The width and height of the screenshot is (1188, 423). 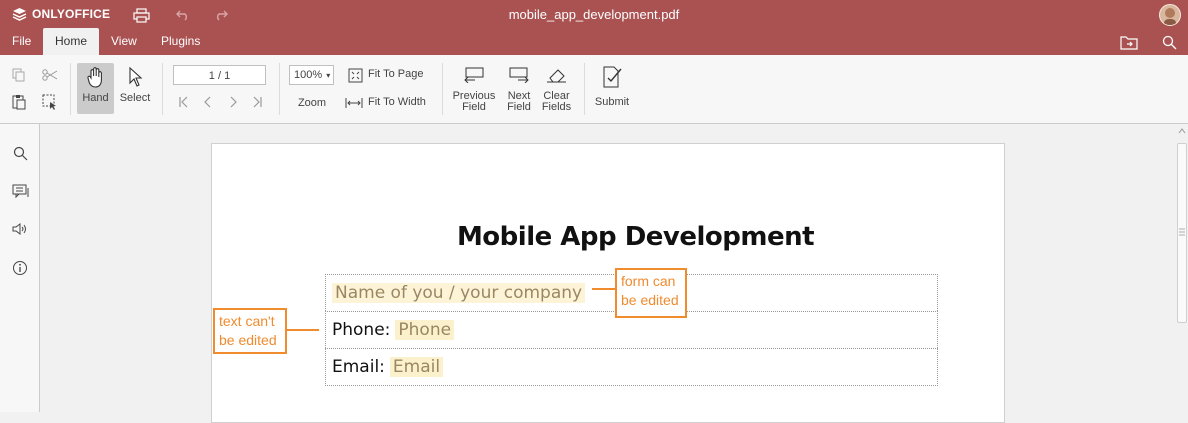 I want to click on info-icon, so click(x=20, y=268).